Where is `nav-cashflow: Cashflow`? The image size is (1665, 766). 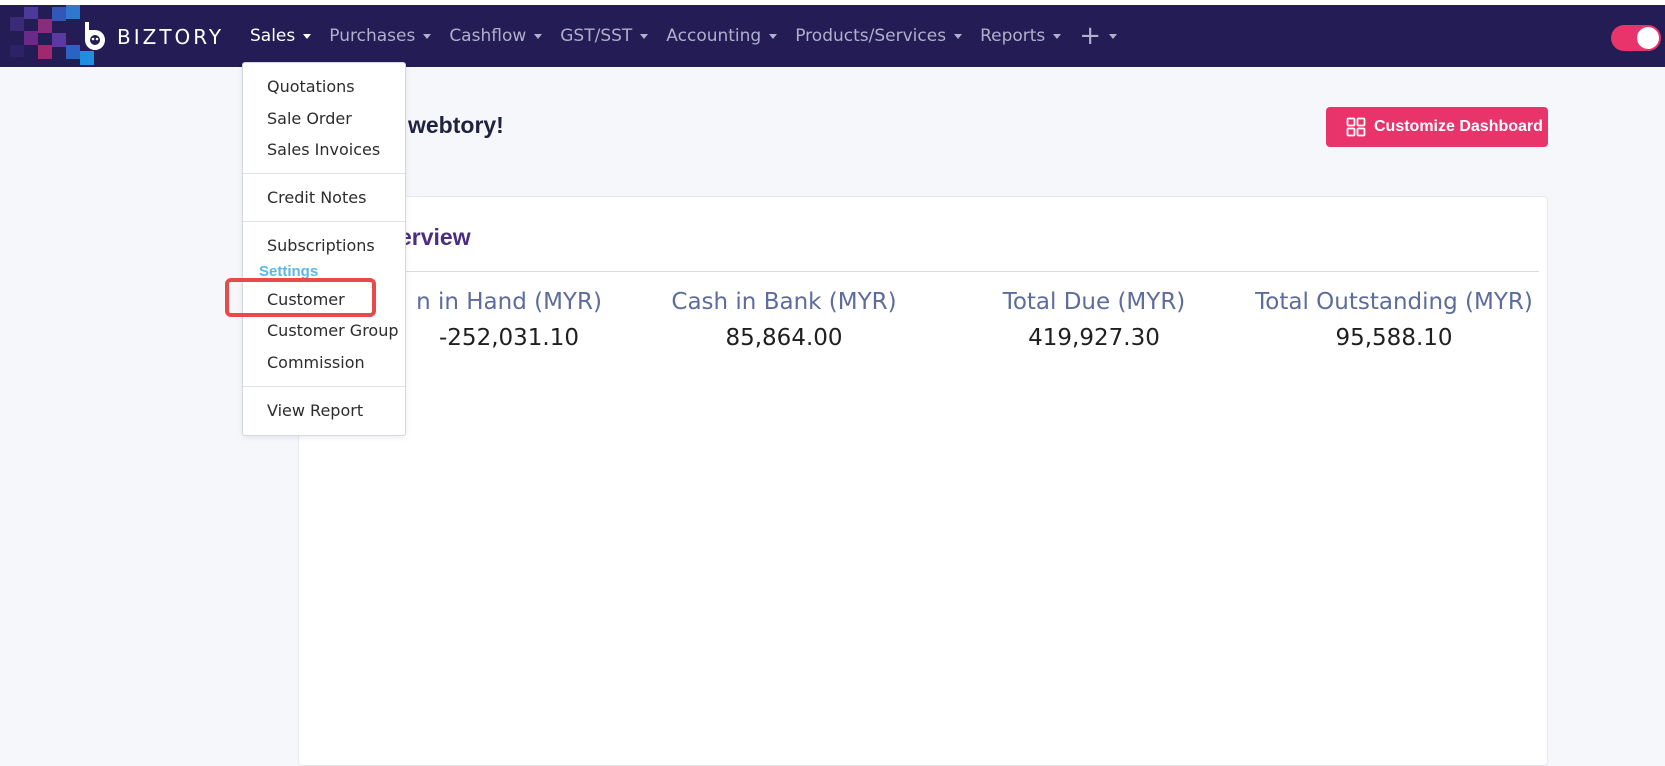
nav-cashflow: Cashflow is located at coordinates (496, 36).